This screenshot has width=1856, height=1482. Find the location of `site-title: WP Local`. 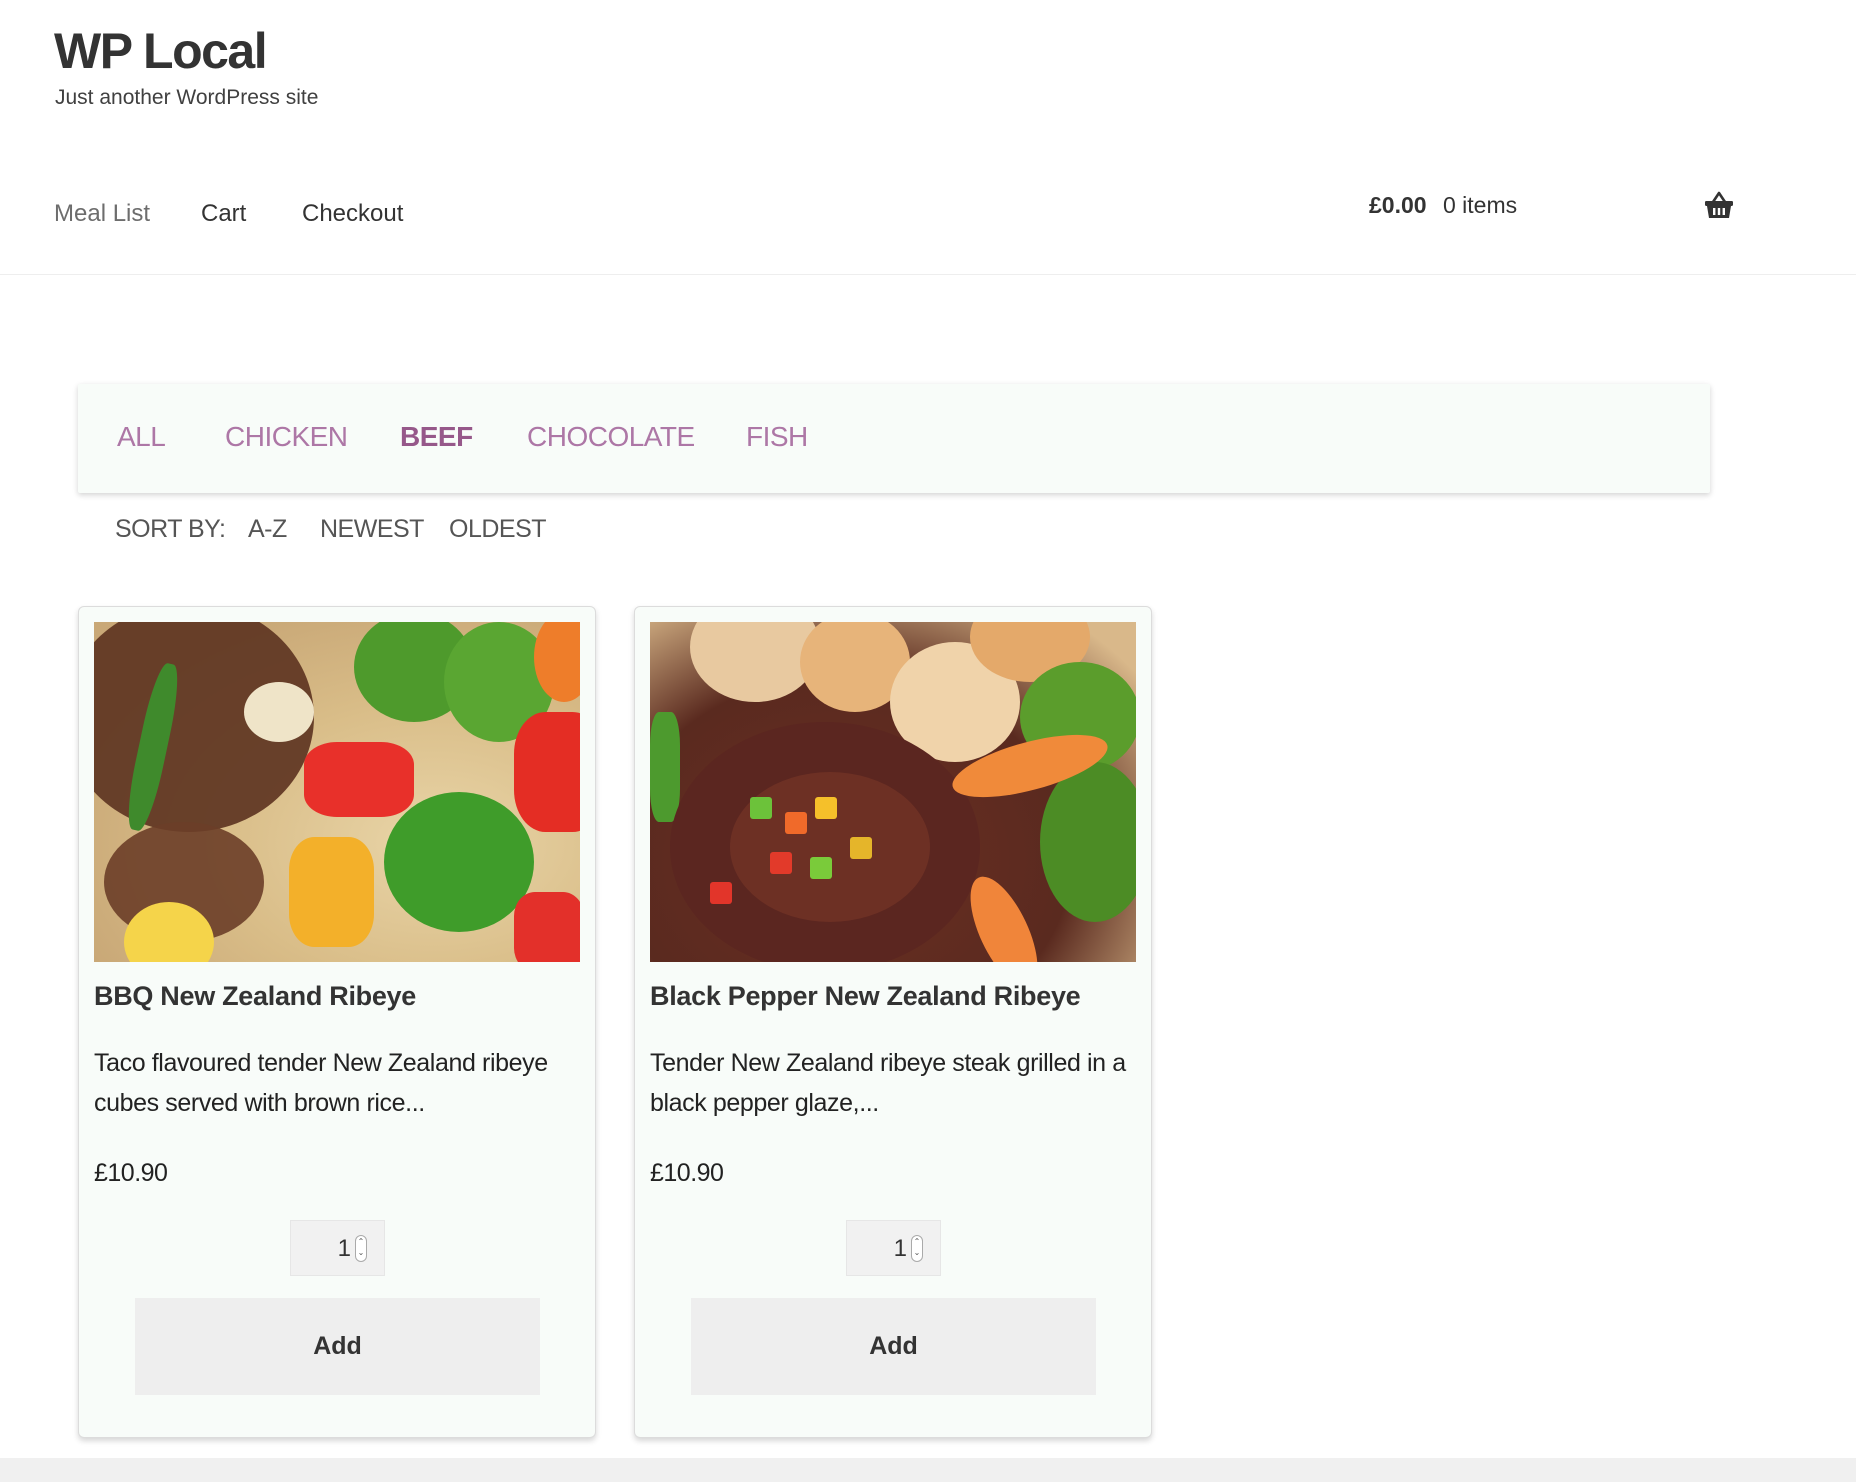

site-title: WP Local is located at coordinates (161, 51).